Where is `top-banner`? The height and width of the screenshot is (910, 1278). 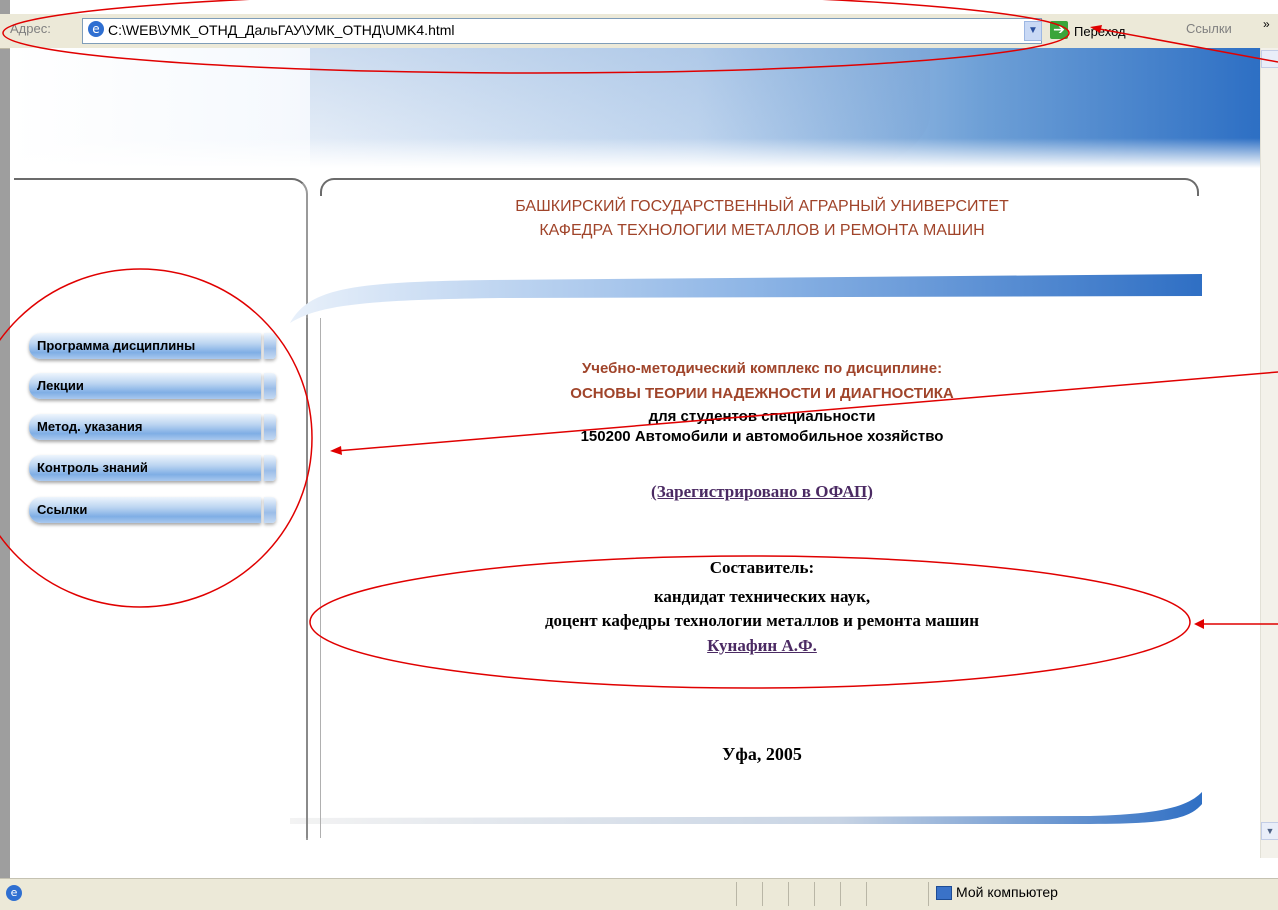 top-banner is located at coordinates (635, 108).